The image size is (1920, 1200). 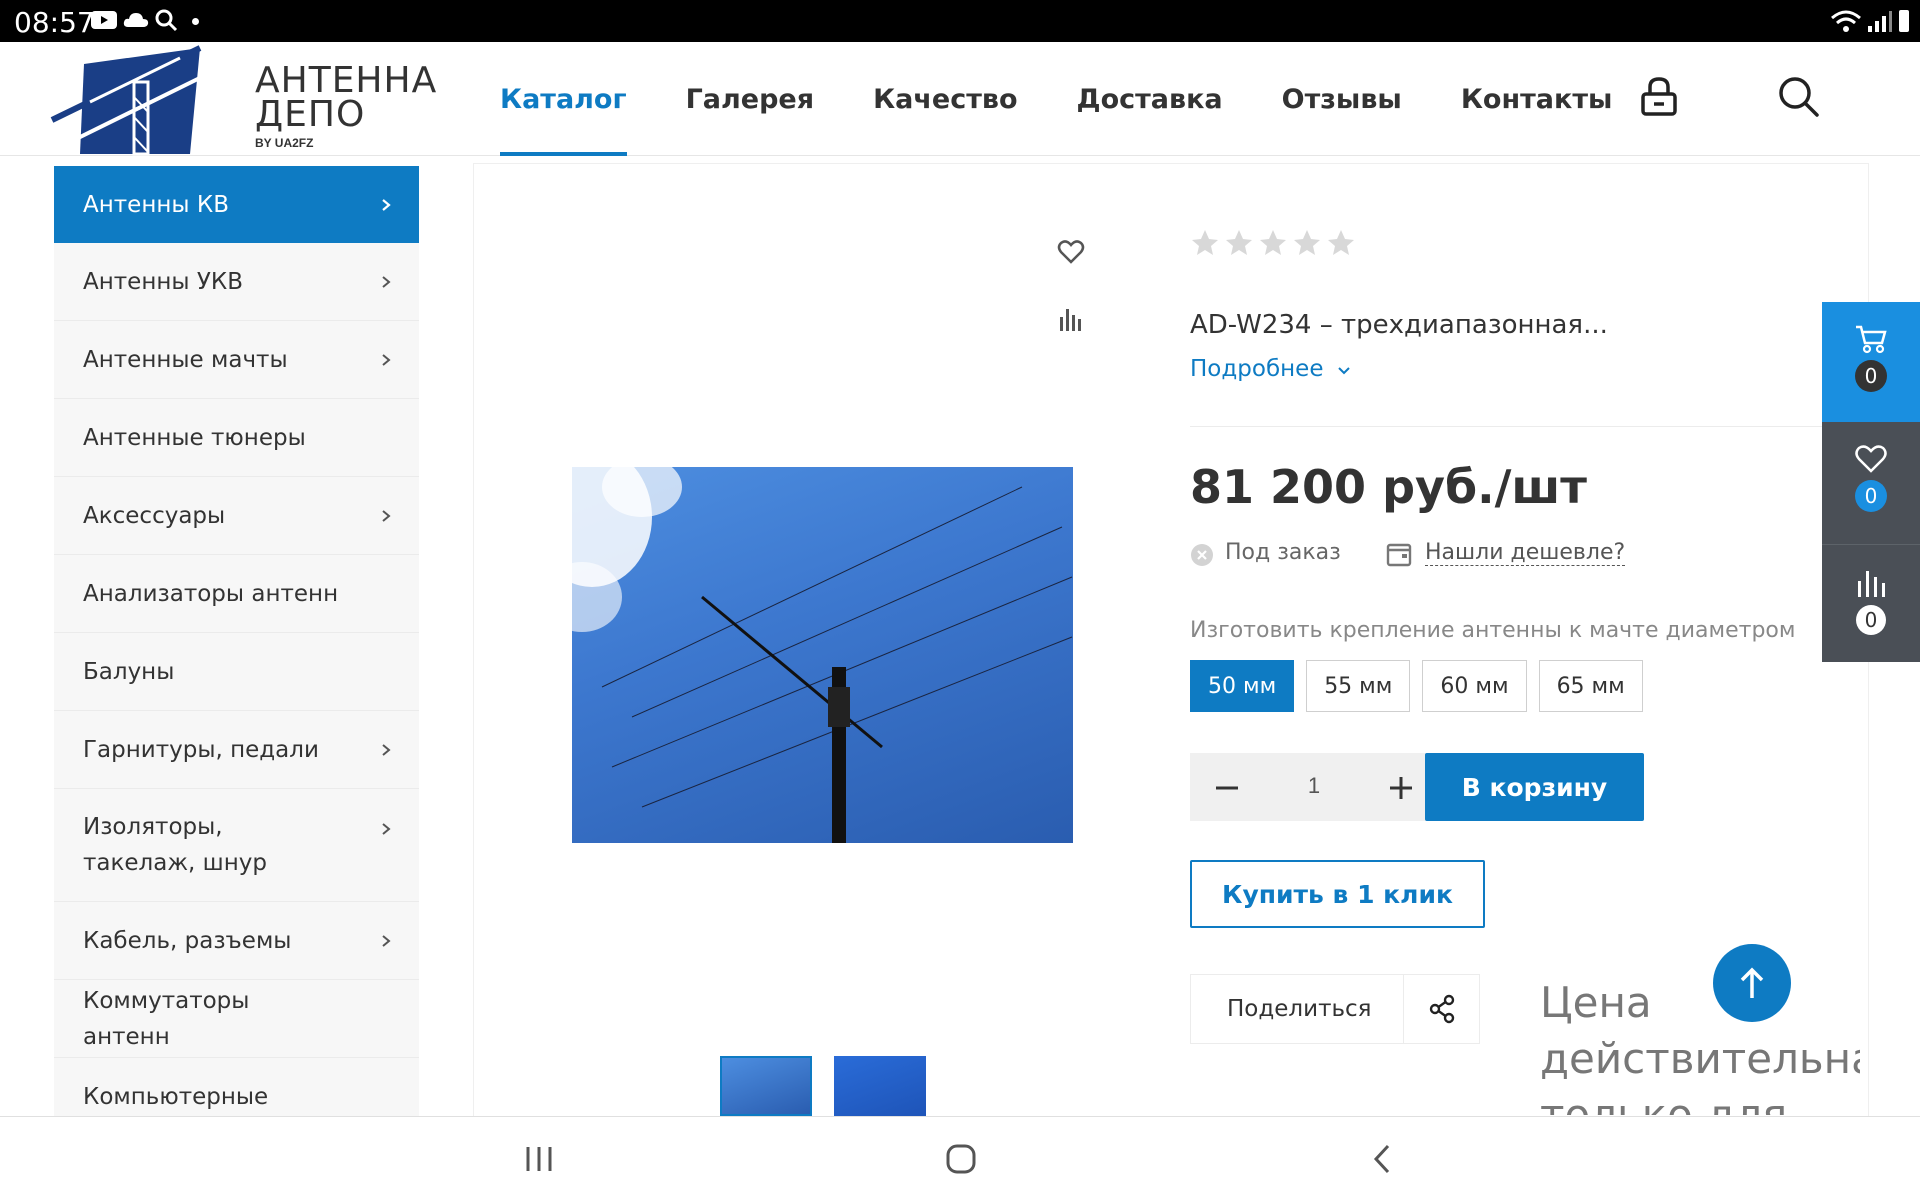 I want to click on price-note: Цена действительна только для, so click(x=1700, y=1046).